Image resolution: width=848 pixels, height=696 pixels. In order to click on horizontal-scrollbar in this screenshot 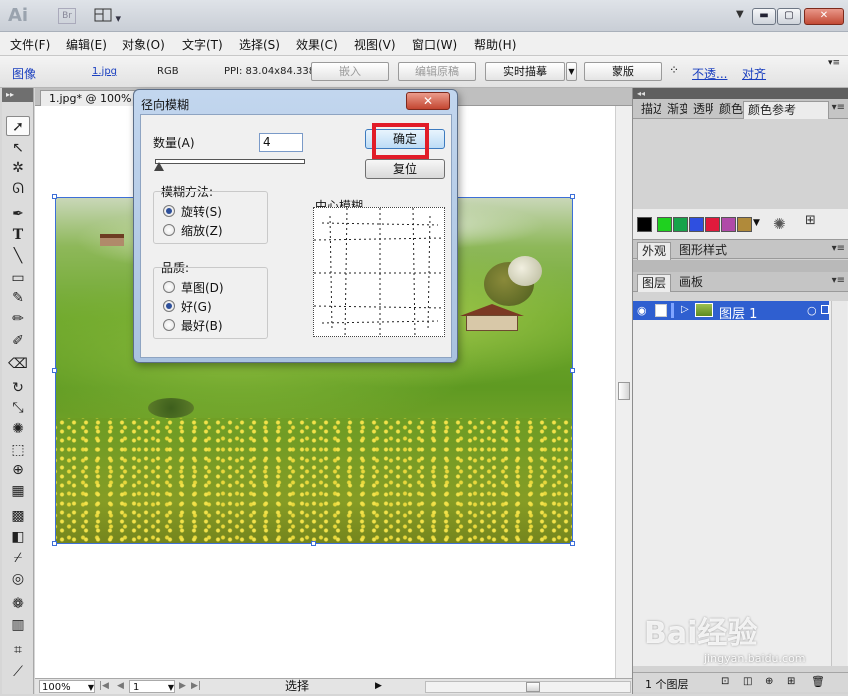, I will do `click(528, 687)`.